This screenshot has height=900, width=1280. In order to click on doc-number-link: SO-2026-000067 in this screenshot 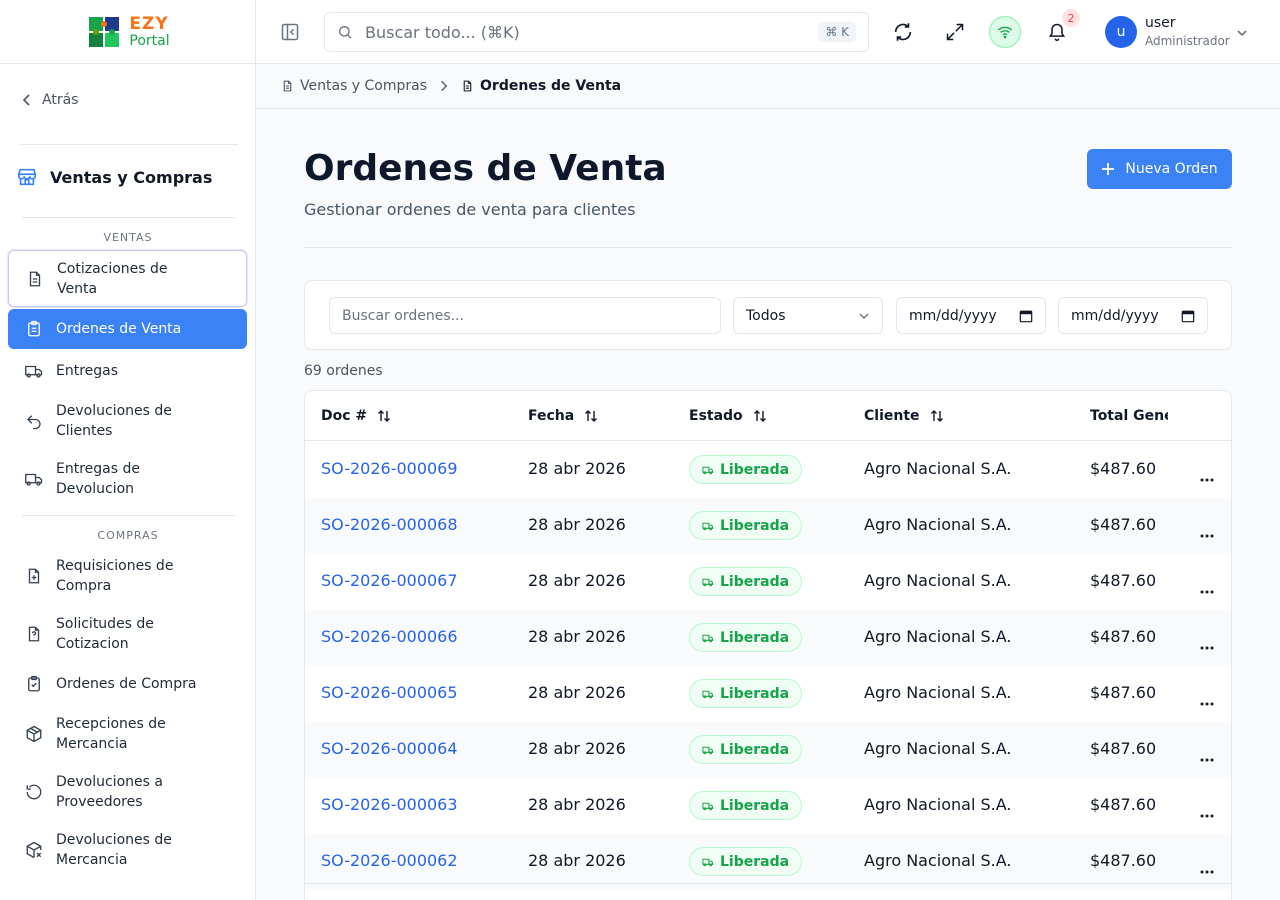, I will do `click(389, 580)`.